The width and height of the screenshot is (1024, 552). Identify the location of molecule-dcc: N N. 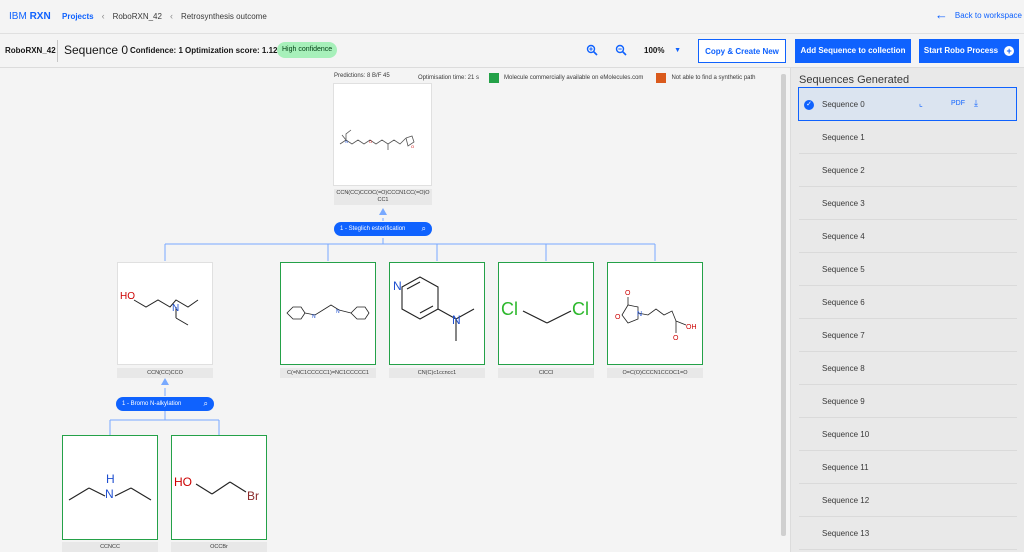
(328, 313).